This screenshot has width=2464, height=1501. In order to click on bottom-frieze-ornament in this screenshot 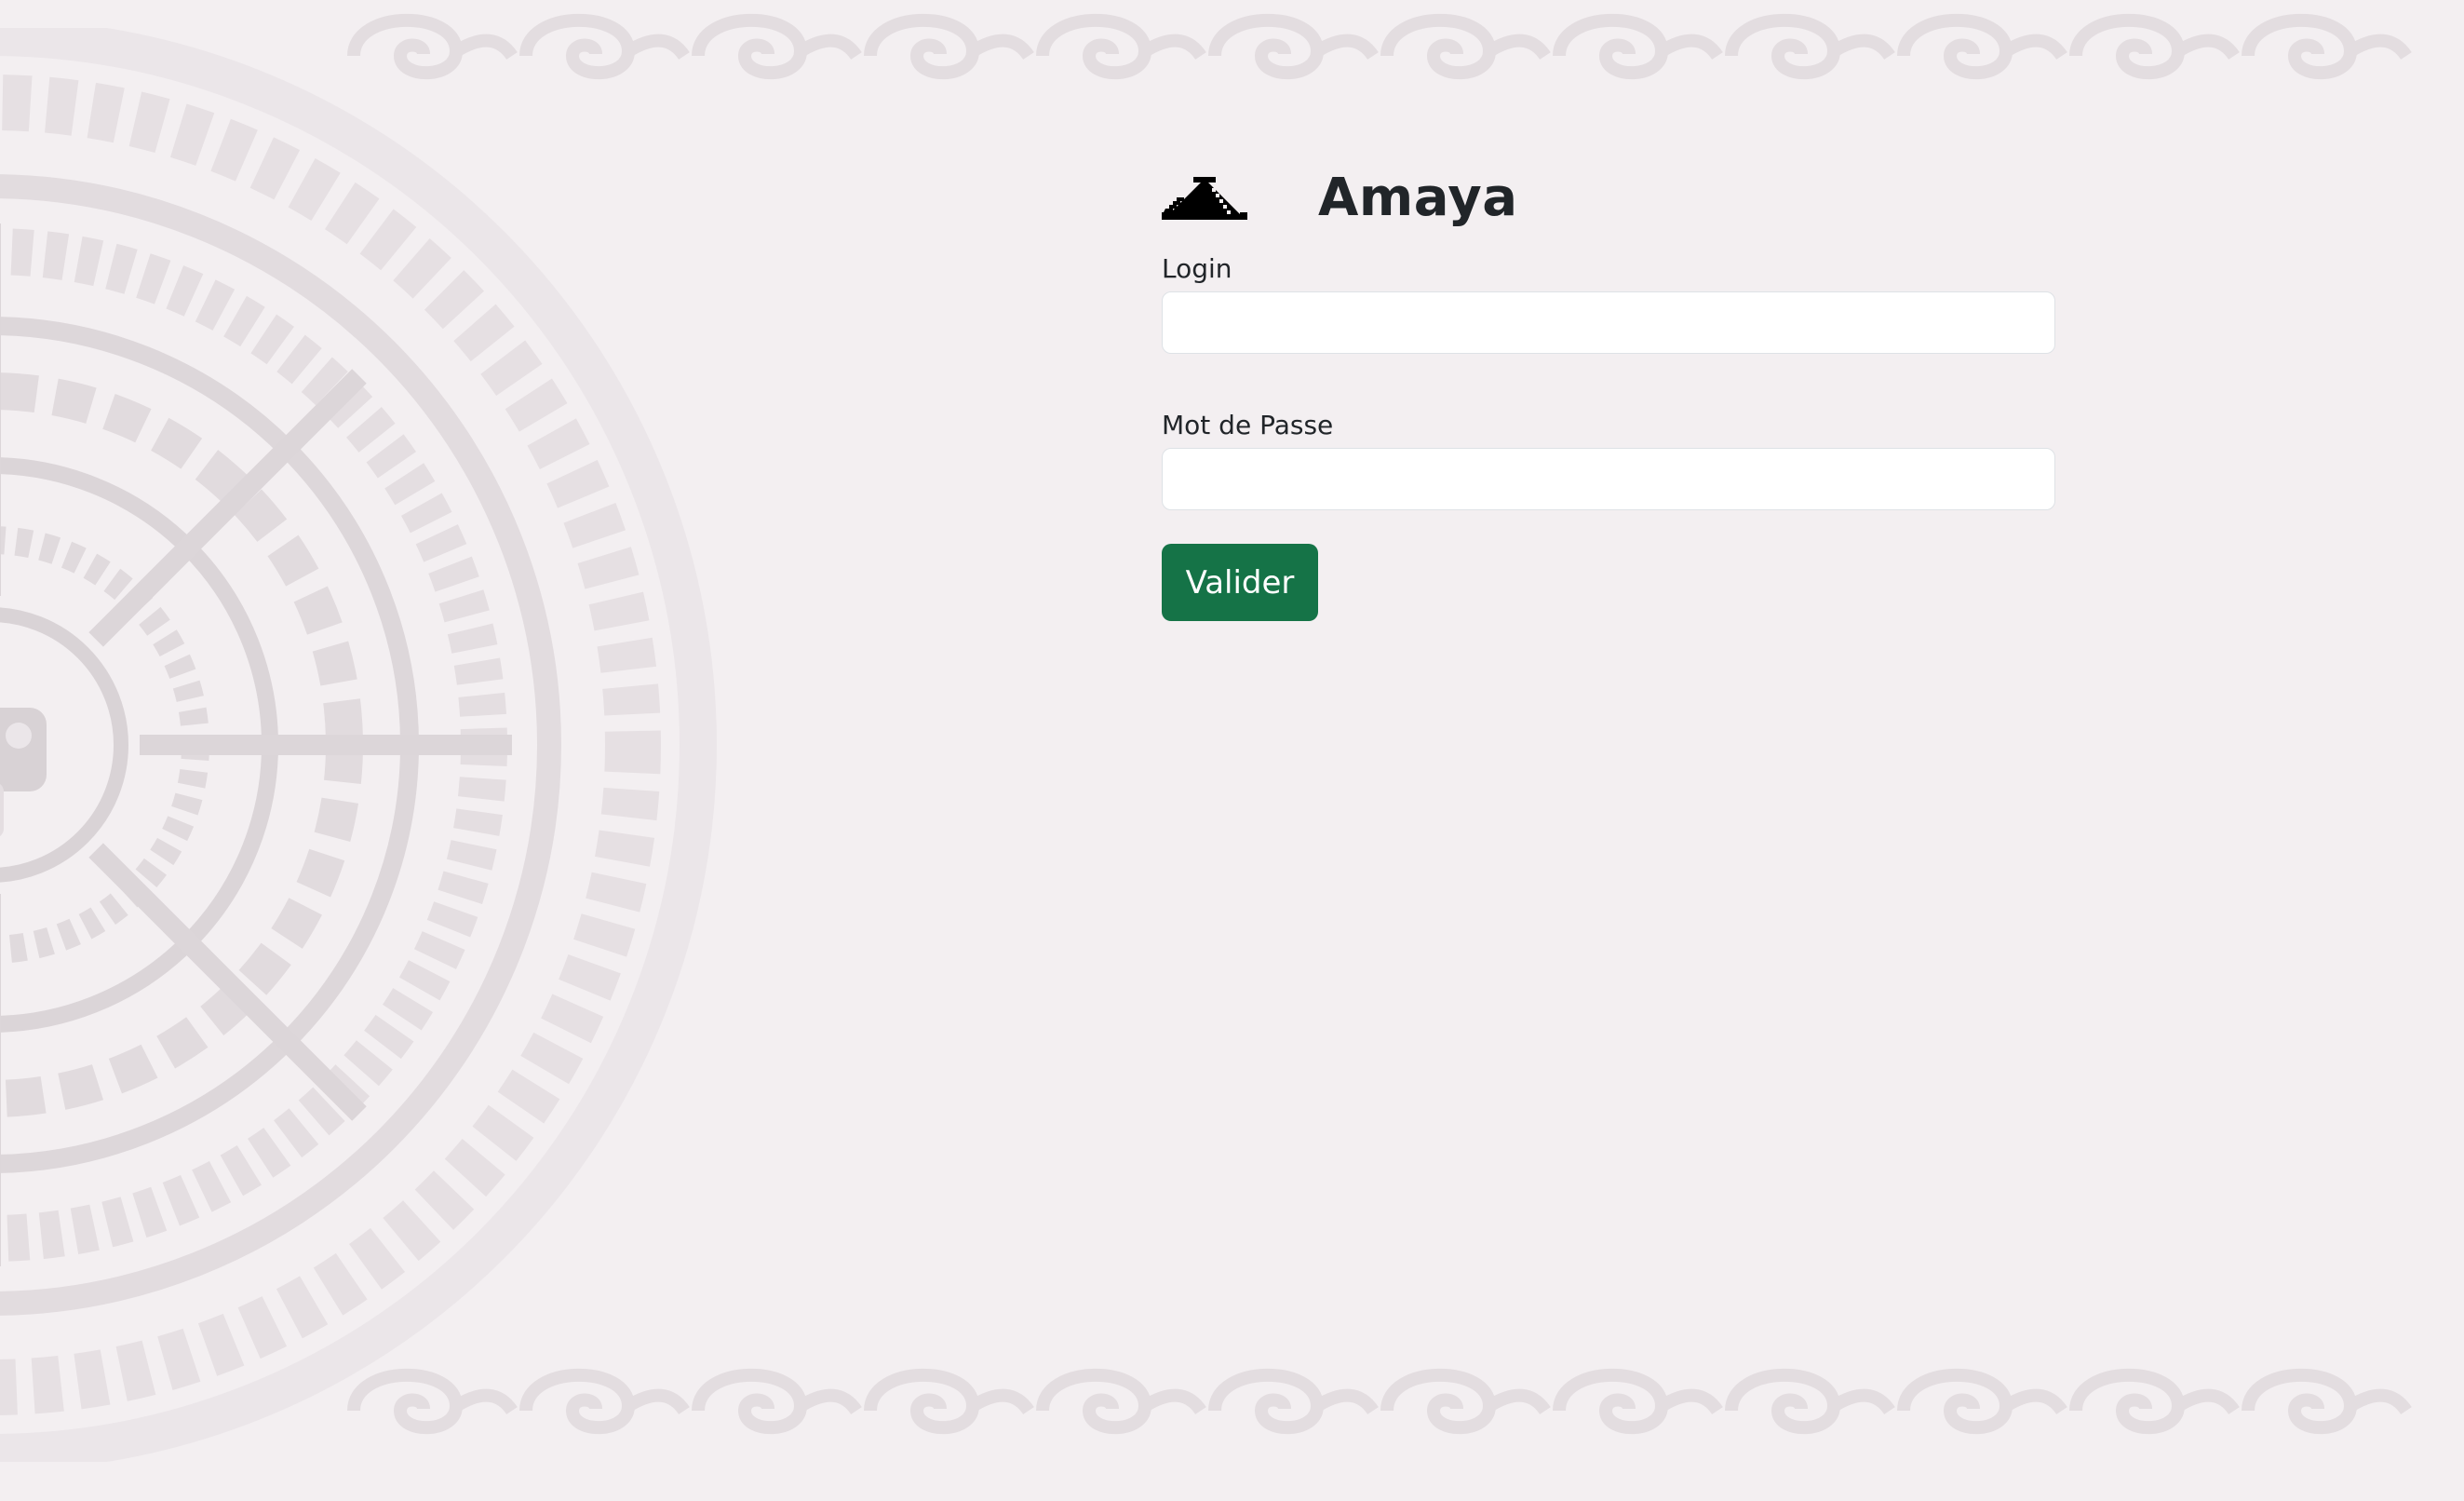, I will do `click(1379, 1402)`.